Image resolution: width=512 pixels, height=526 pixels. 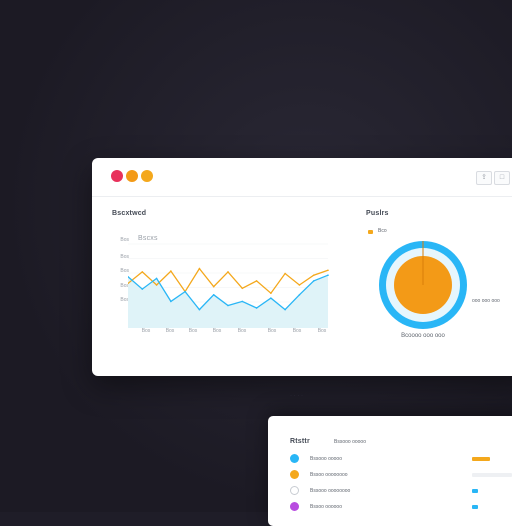 What do you see at coordinates (294, 458) in the screenshot?
I see `info-icon` at bounding box center [294, 458].